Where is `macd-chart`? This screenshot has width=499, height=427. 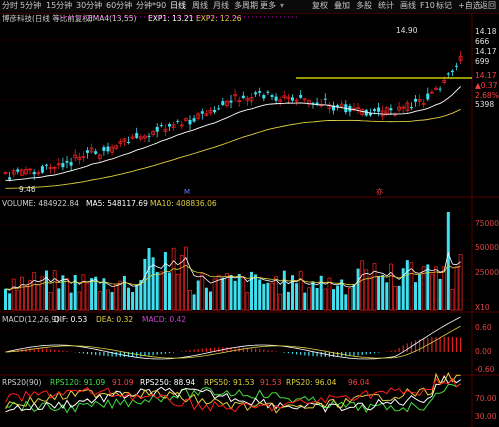 macd-chart is located at coordinates (233, 338).